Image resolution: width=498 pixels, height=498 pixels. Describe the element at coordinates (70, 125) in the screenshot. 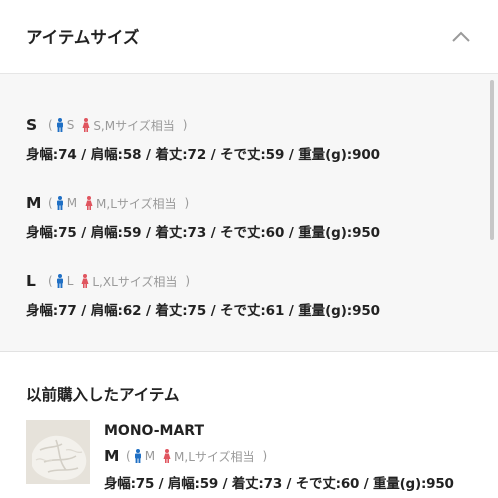

I see `men-size-label: S` at that location.